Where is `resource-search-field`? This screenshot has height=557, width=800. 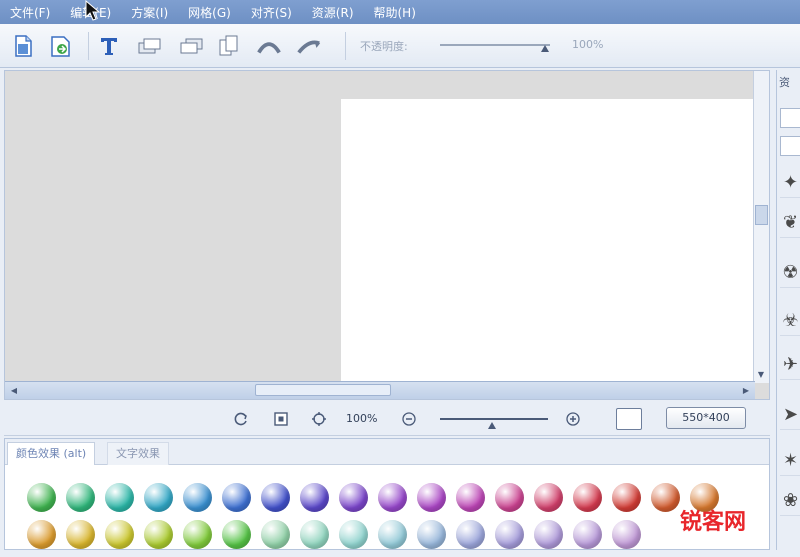 resource-search-field is located at coordinates (790, 118).